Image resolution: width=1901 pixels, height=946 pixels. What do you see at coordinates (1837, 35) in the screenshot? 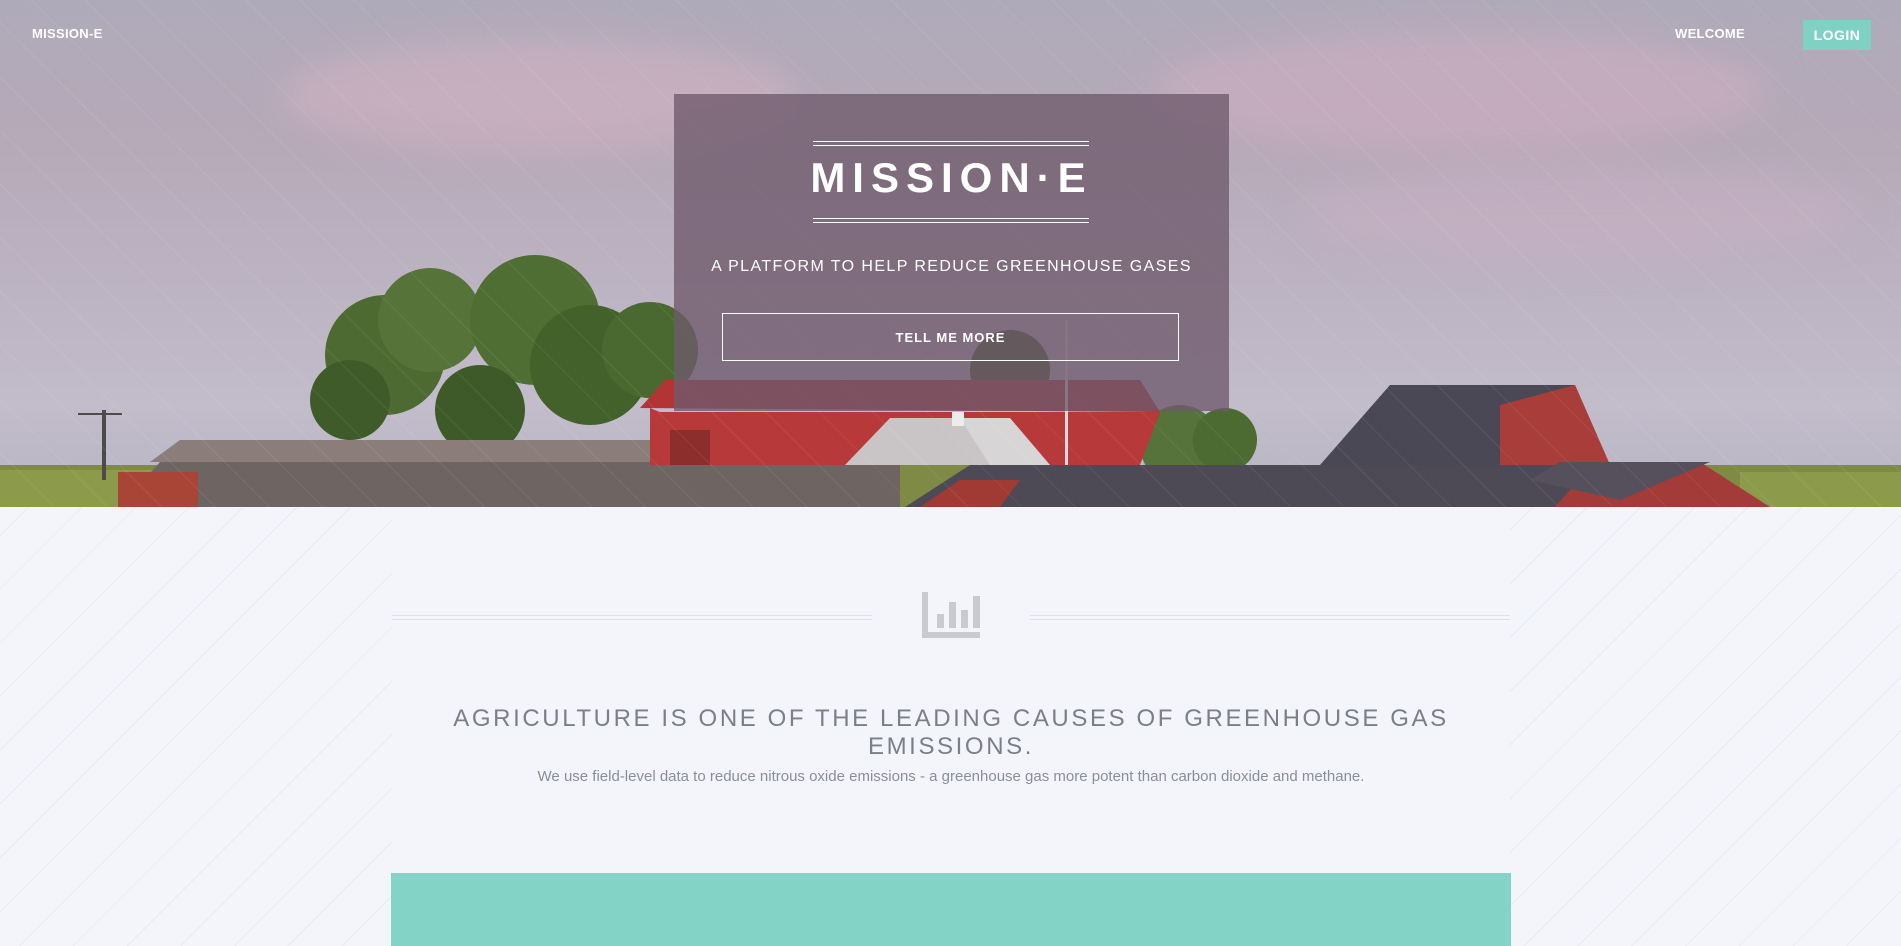
I see `login-button: LOGIN` at bounding box center [1837, 35].